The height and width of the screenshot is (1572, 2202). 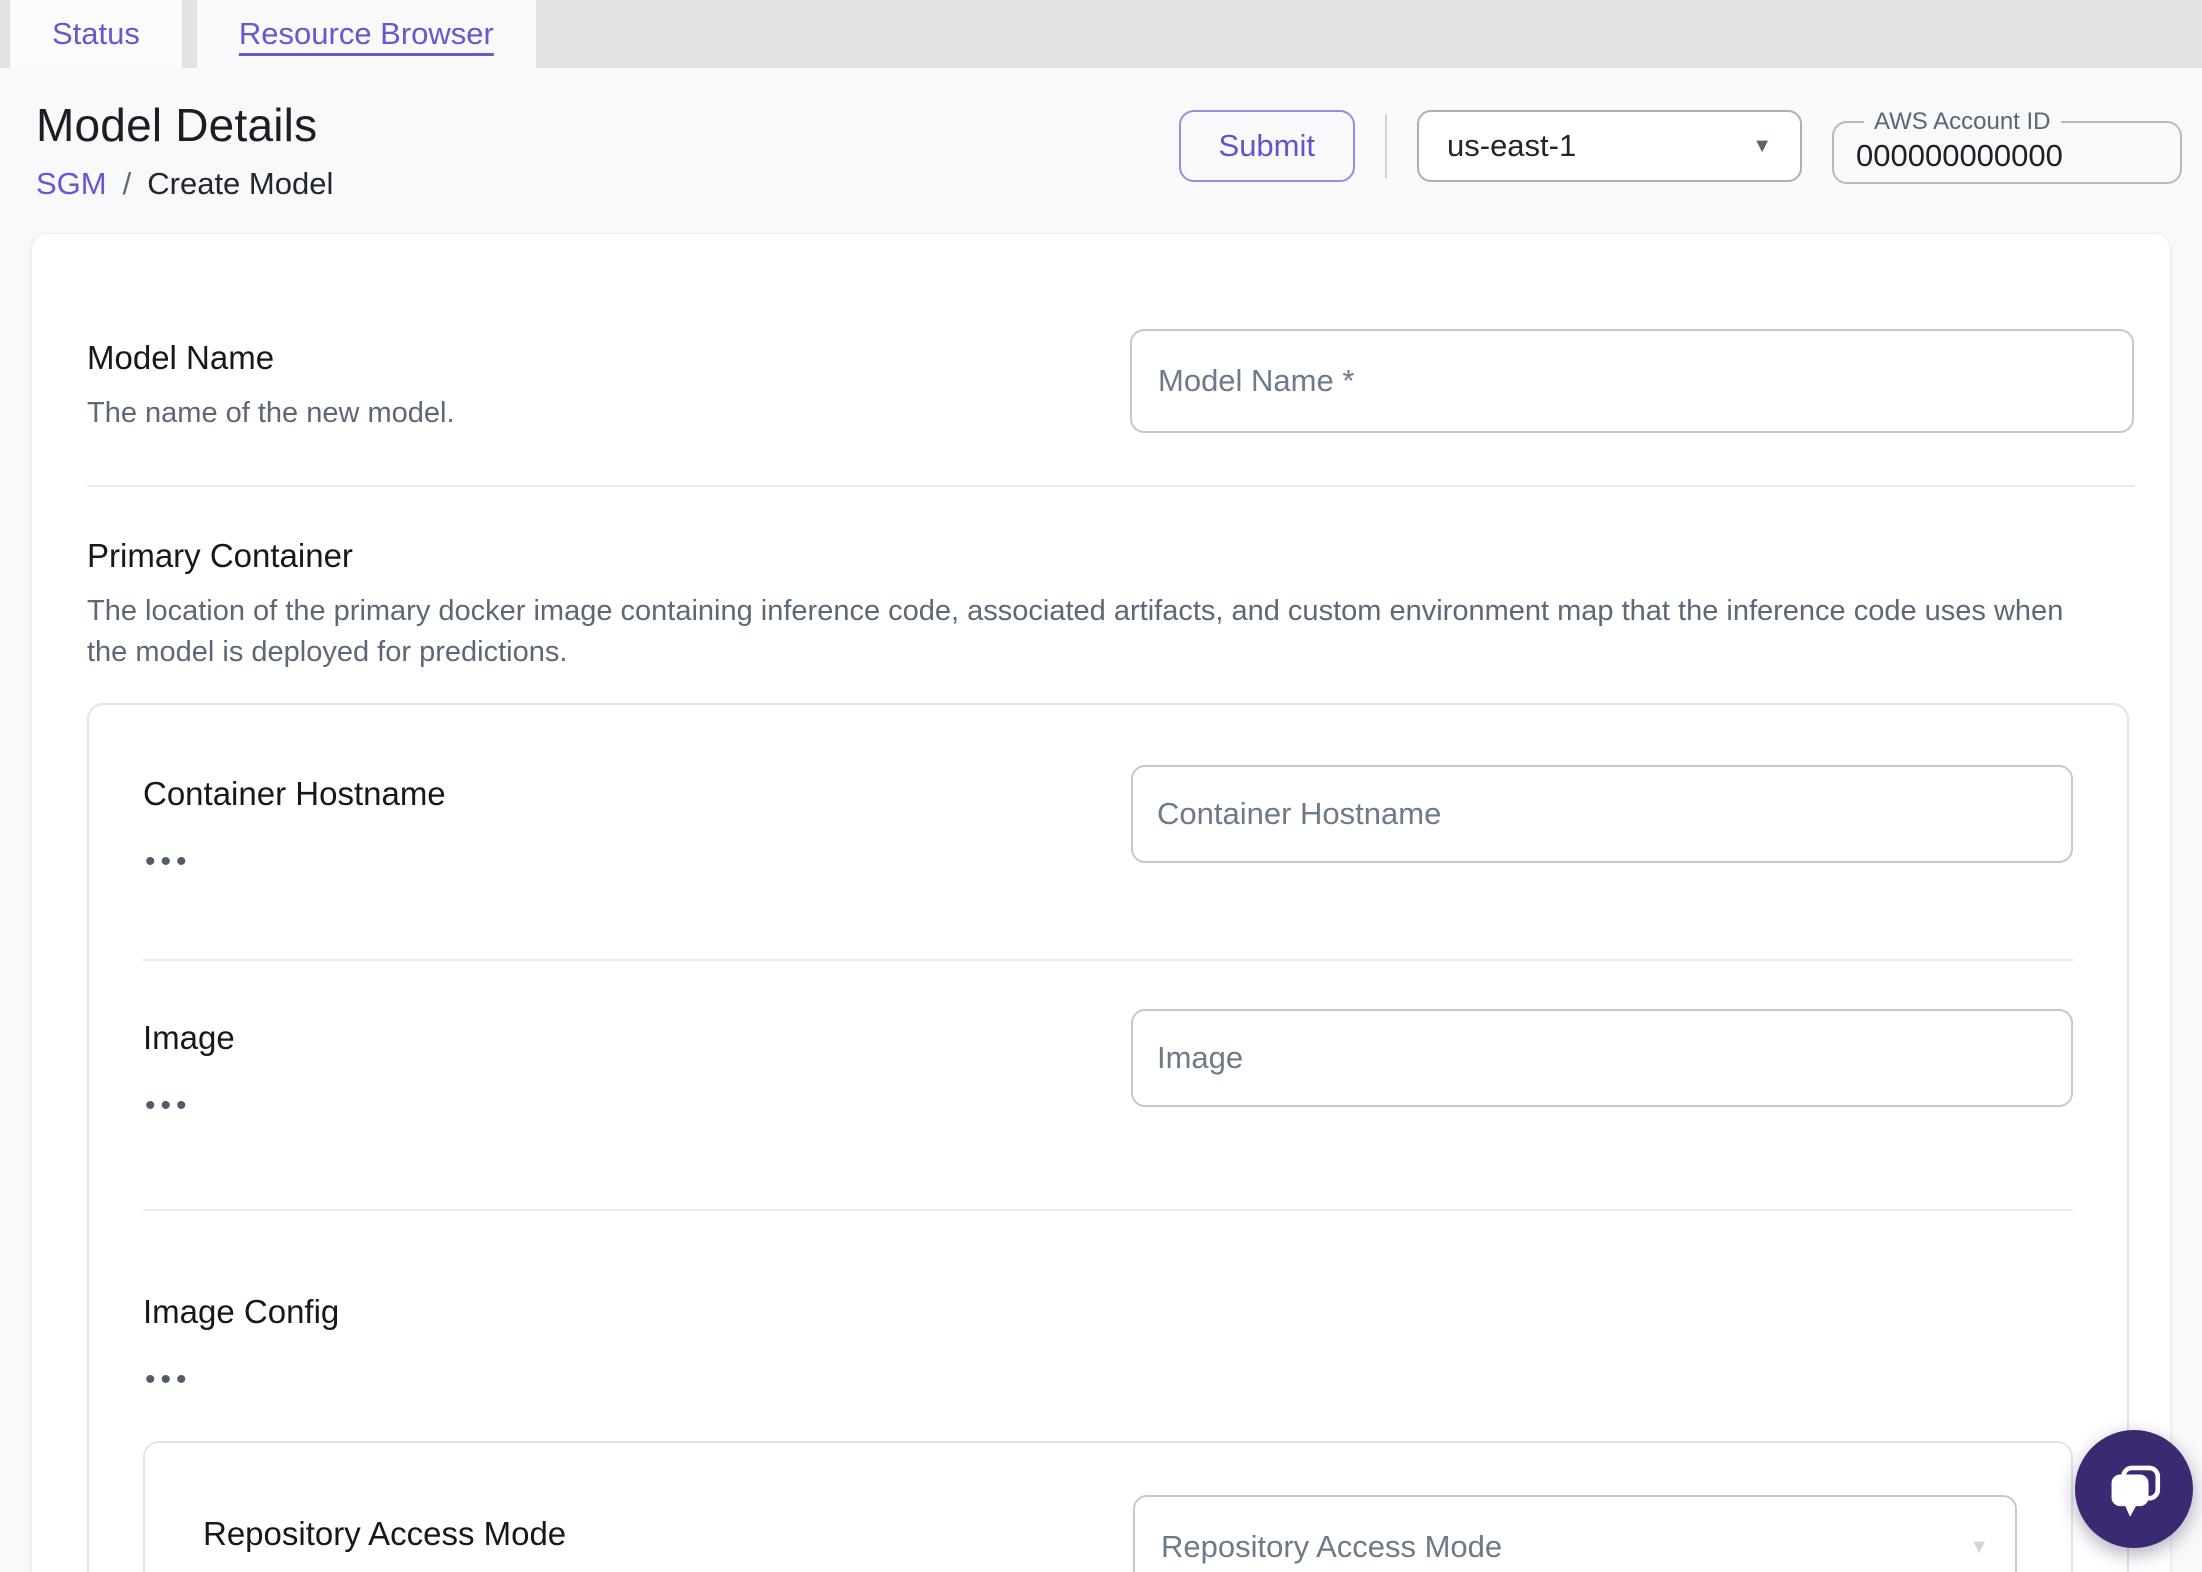 What do you see at coordinates (1962, 121) in the screenshot?
I see `aws-account-id-label: AWS Account ID` at bounding box center [1962, 121].